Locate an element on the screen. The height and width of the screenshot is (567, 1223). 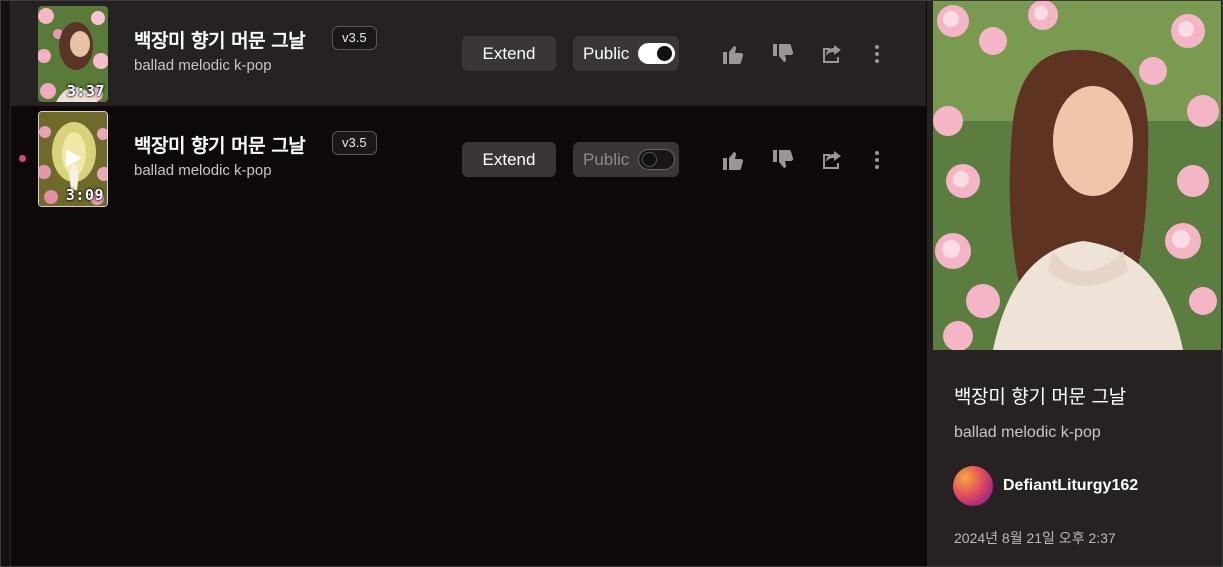
avatar is located at coordinates (973, 486).